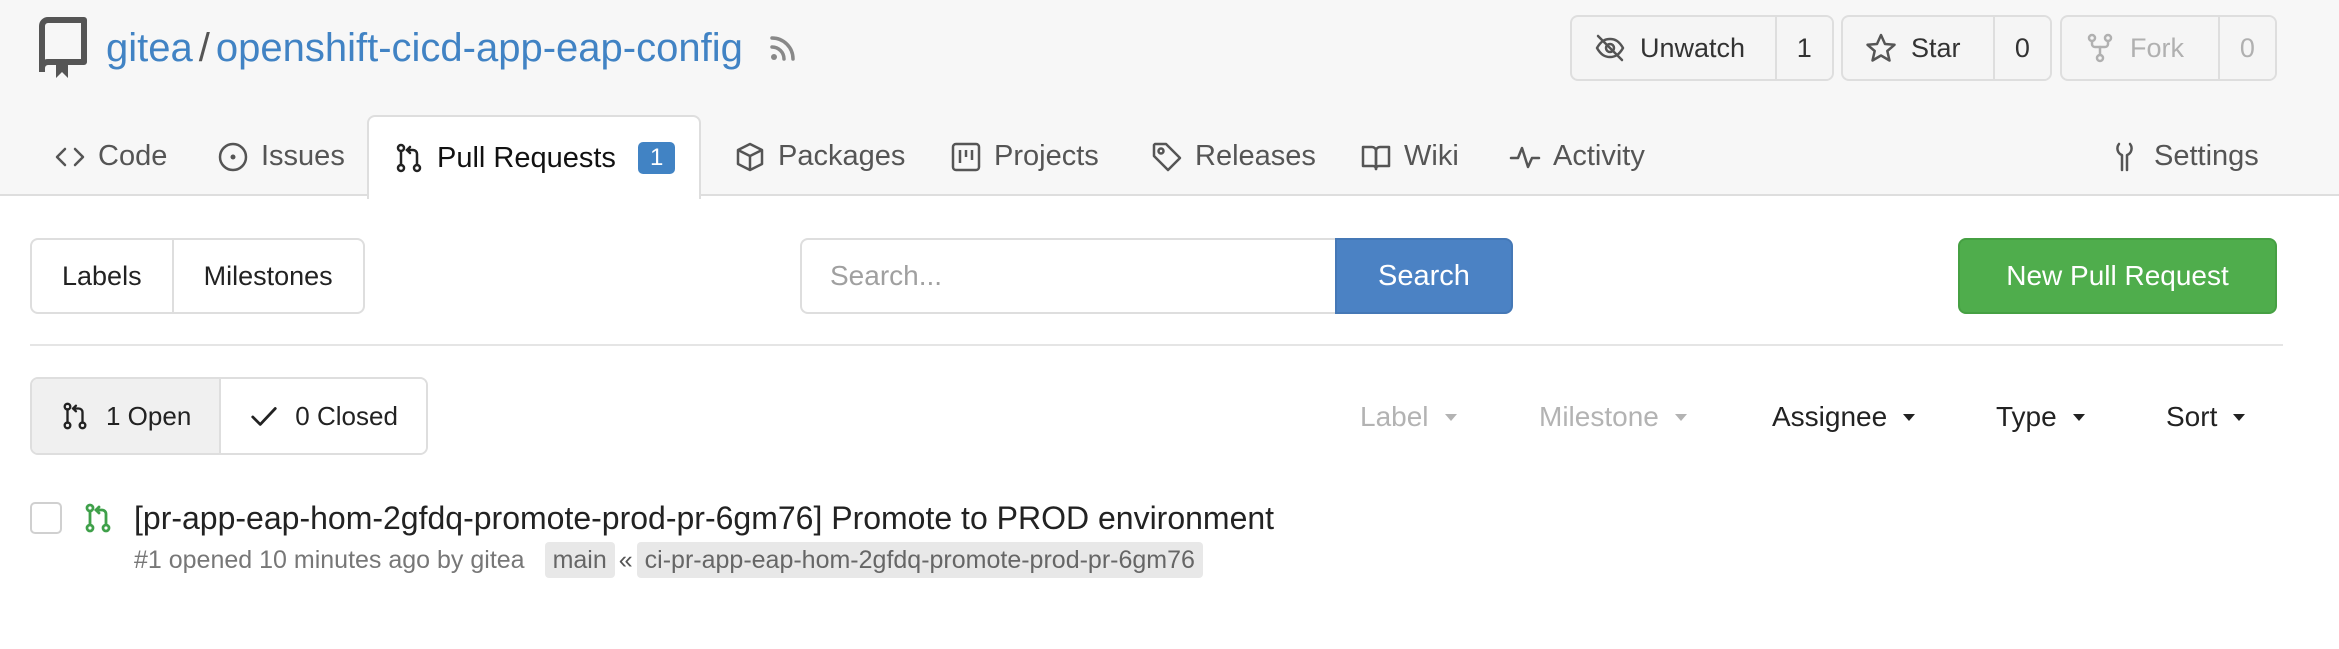 Image resolution: width=2339 pixels, height=649 pixels. I want to click on milestones-button: Milestones, so click(267, 276).